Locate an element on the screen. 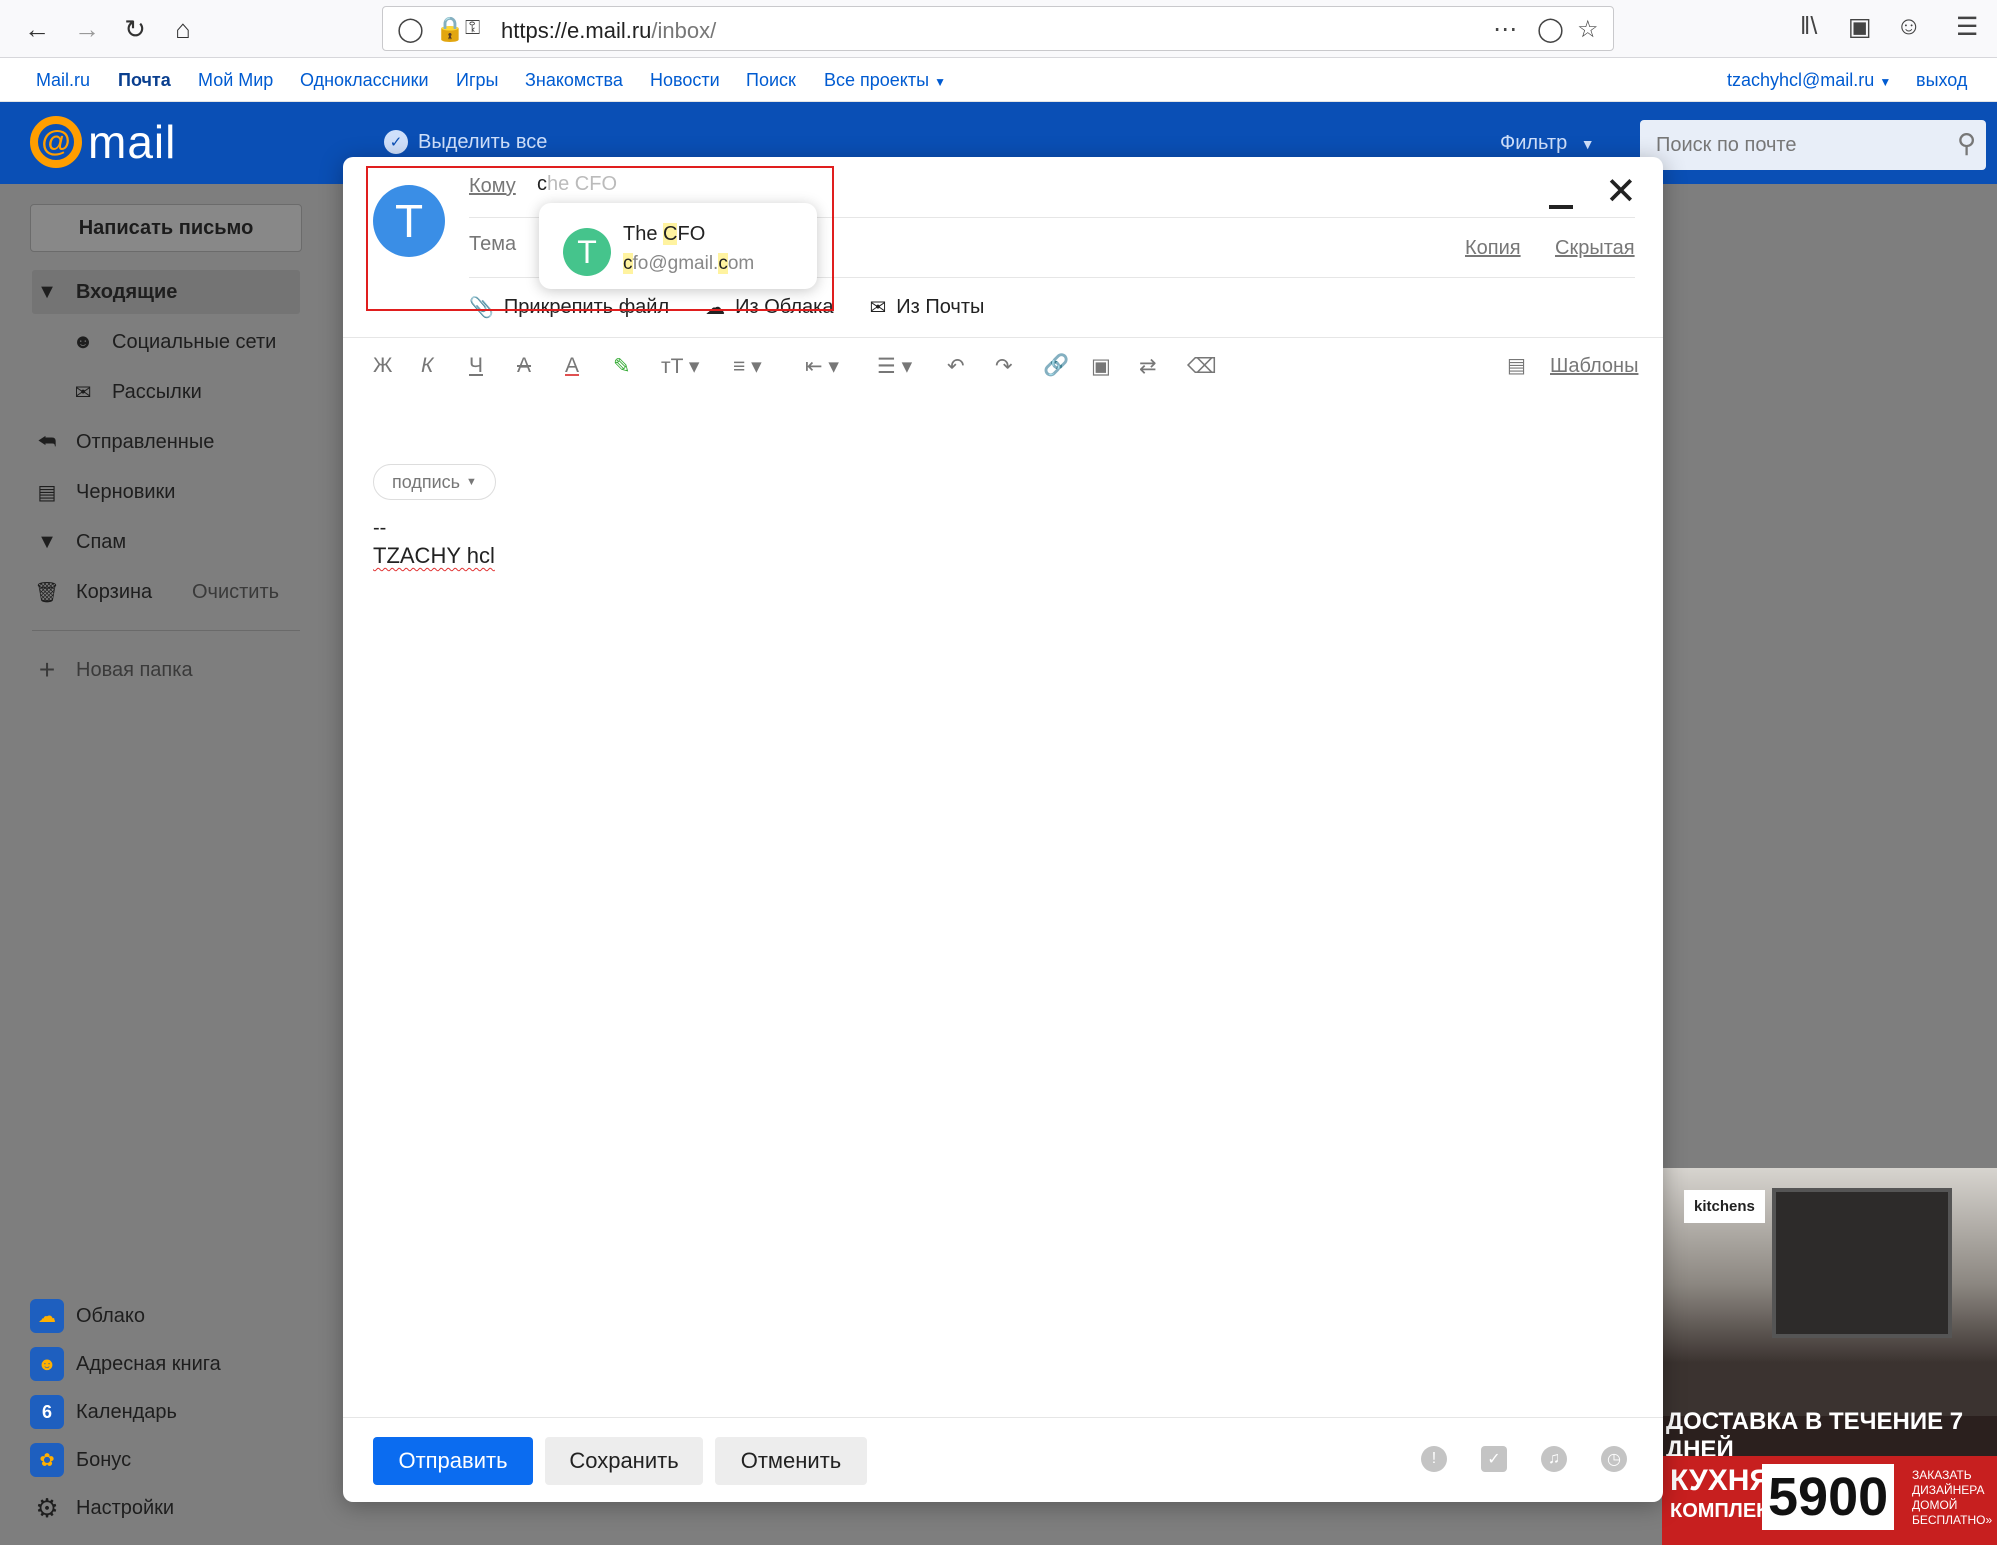 The height and width of the screenshot is (1545, 1997). ad-brand: kitchens is located at coordinates (1724, 1206).